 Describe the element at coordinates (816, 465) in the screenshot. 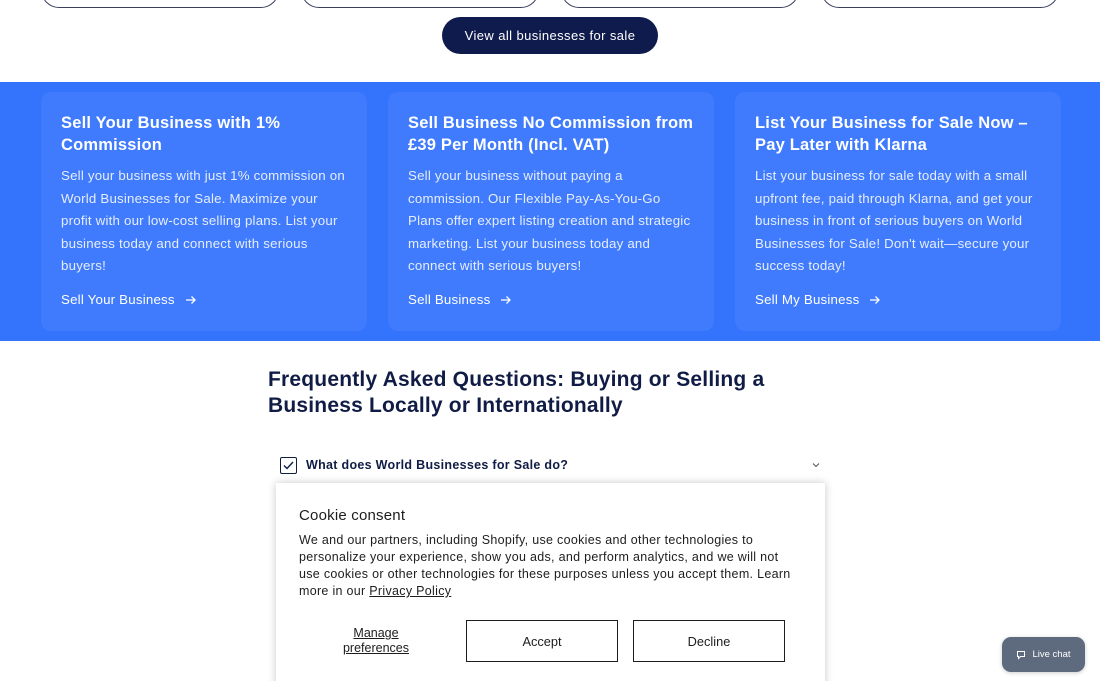

I see `chevron-down-icon` at that location.